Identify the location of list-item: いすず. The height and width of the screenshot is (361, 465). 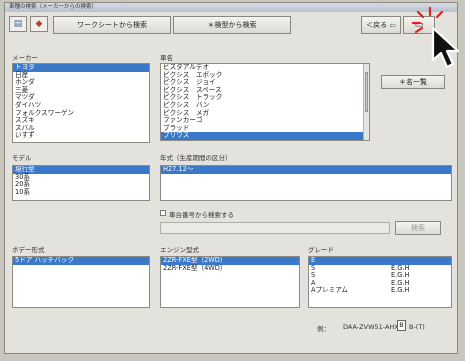
(81, 136).